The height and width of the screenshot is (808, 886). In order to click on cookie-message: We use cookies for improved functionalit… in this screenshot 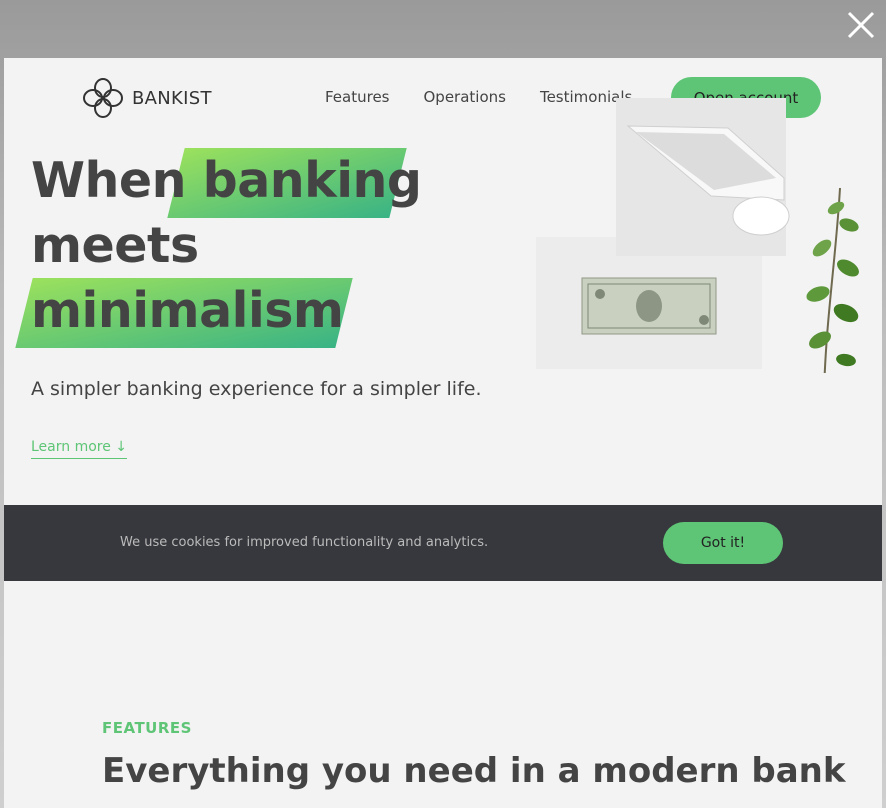, I will do `click(304, 542)`.